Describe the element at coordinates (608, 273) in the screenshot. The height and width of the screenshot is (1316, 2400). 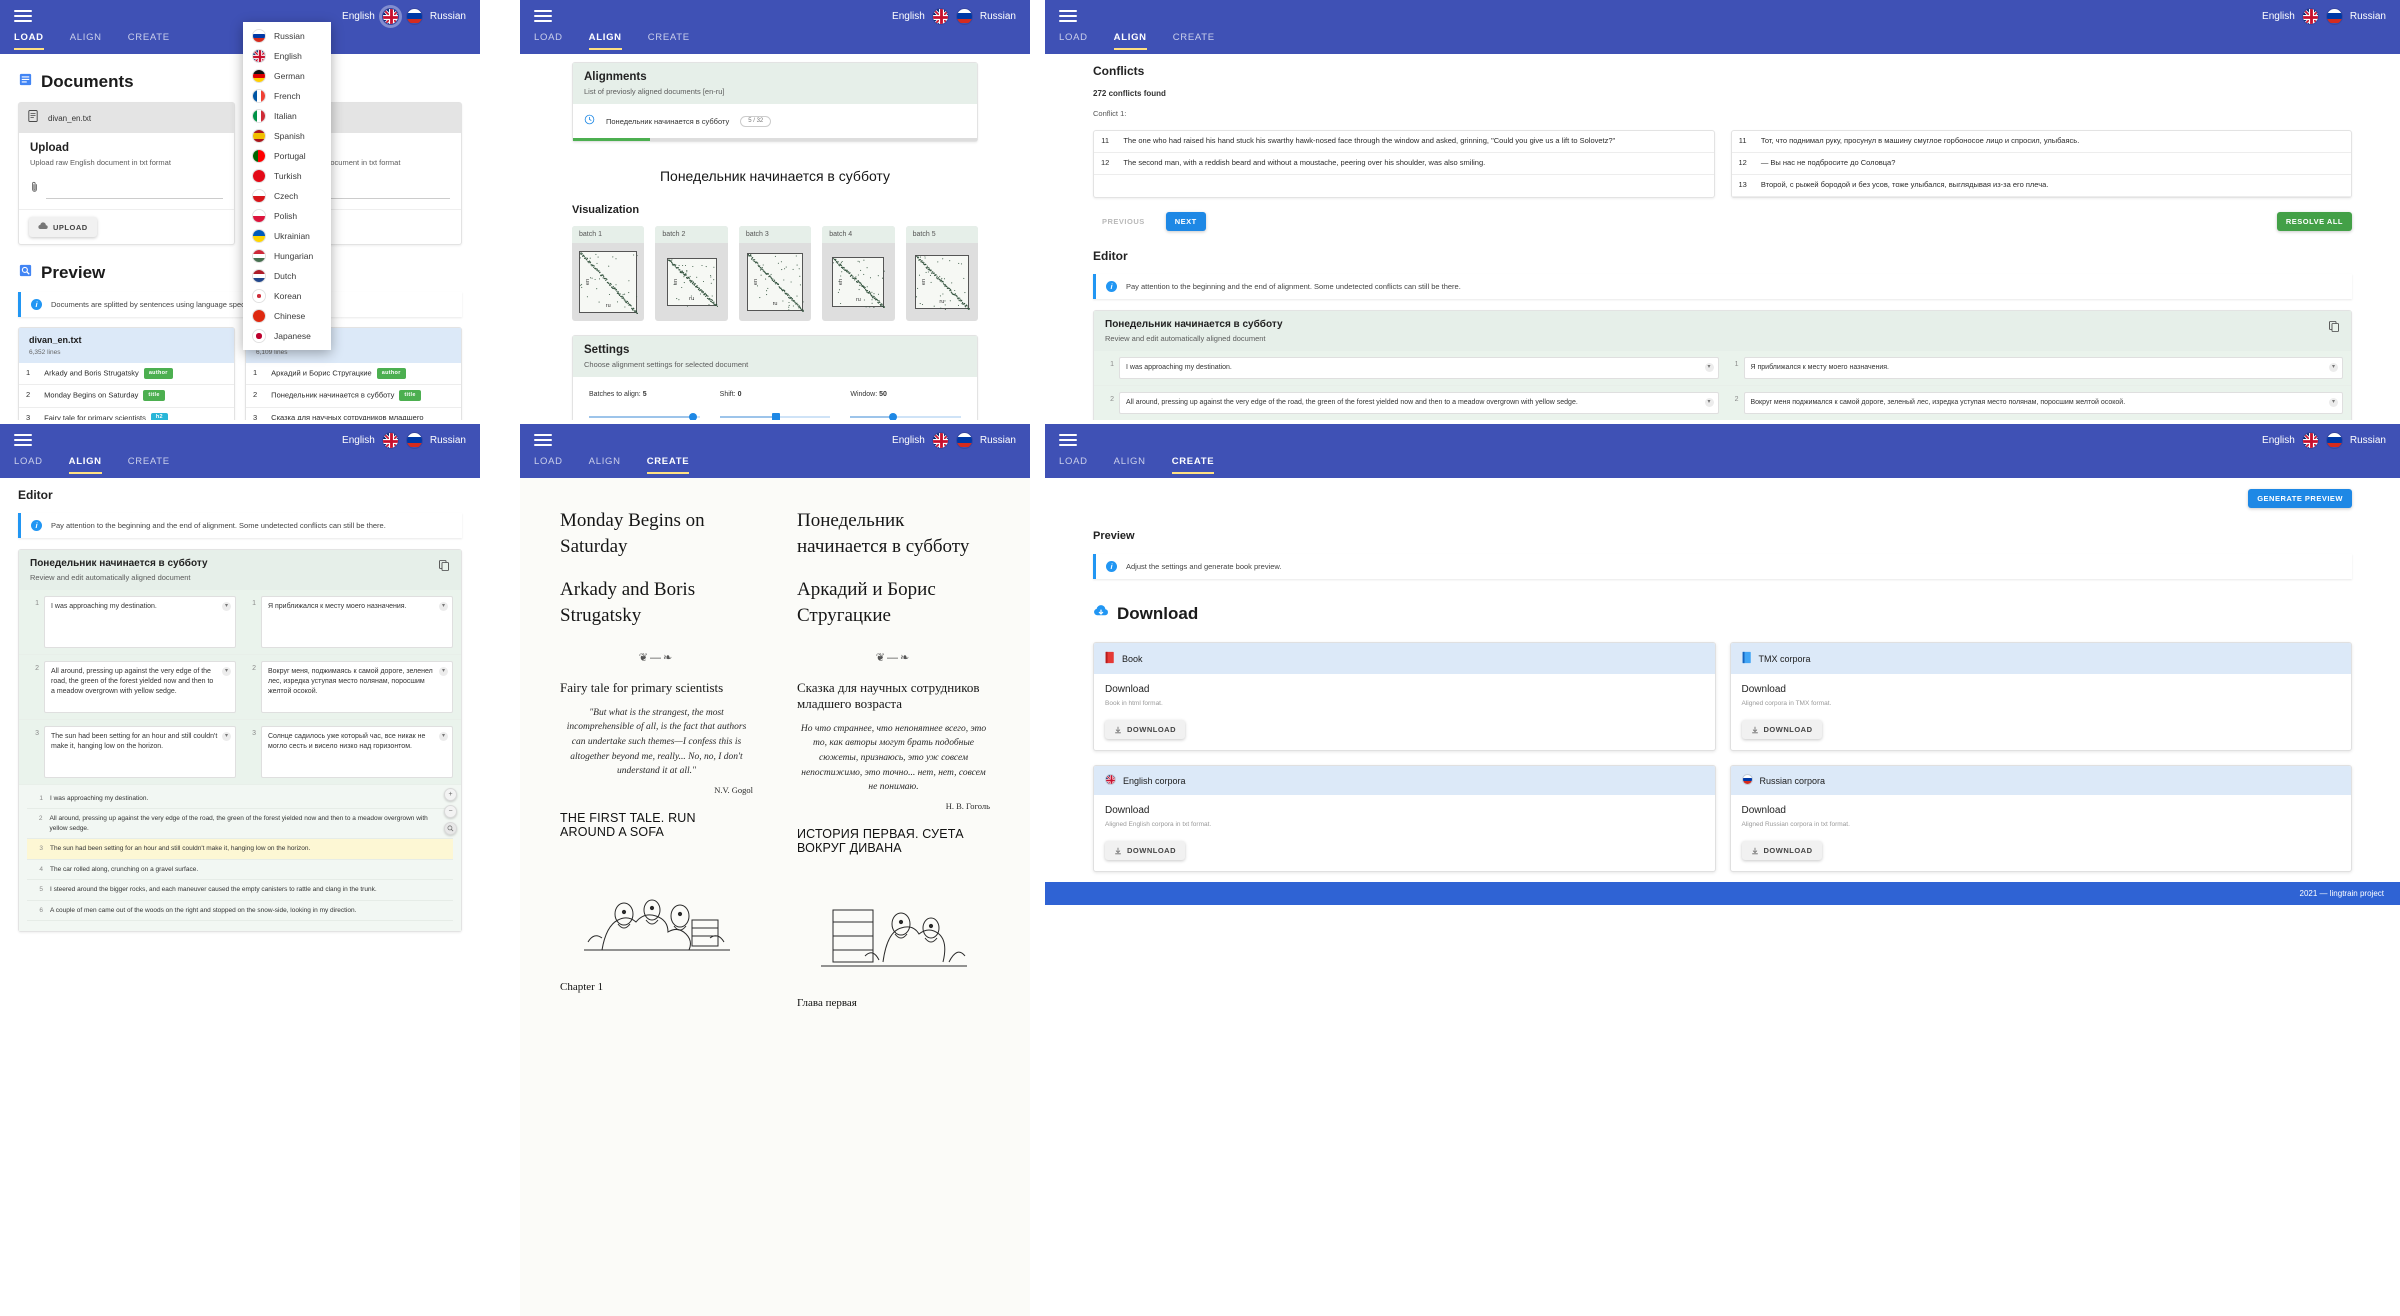
I see `visualization-batch: batch 1 en ru` at that location.